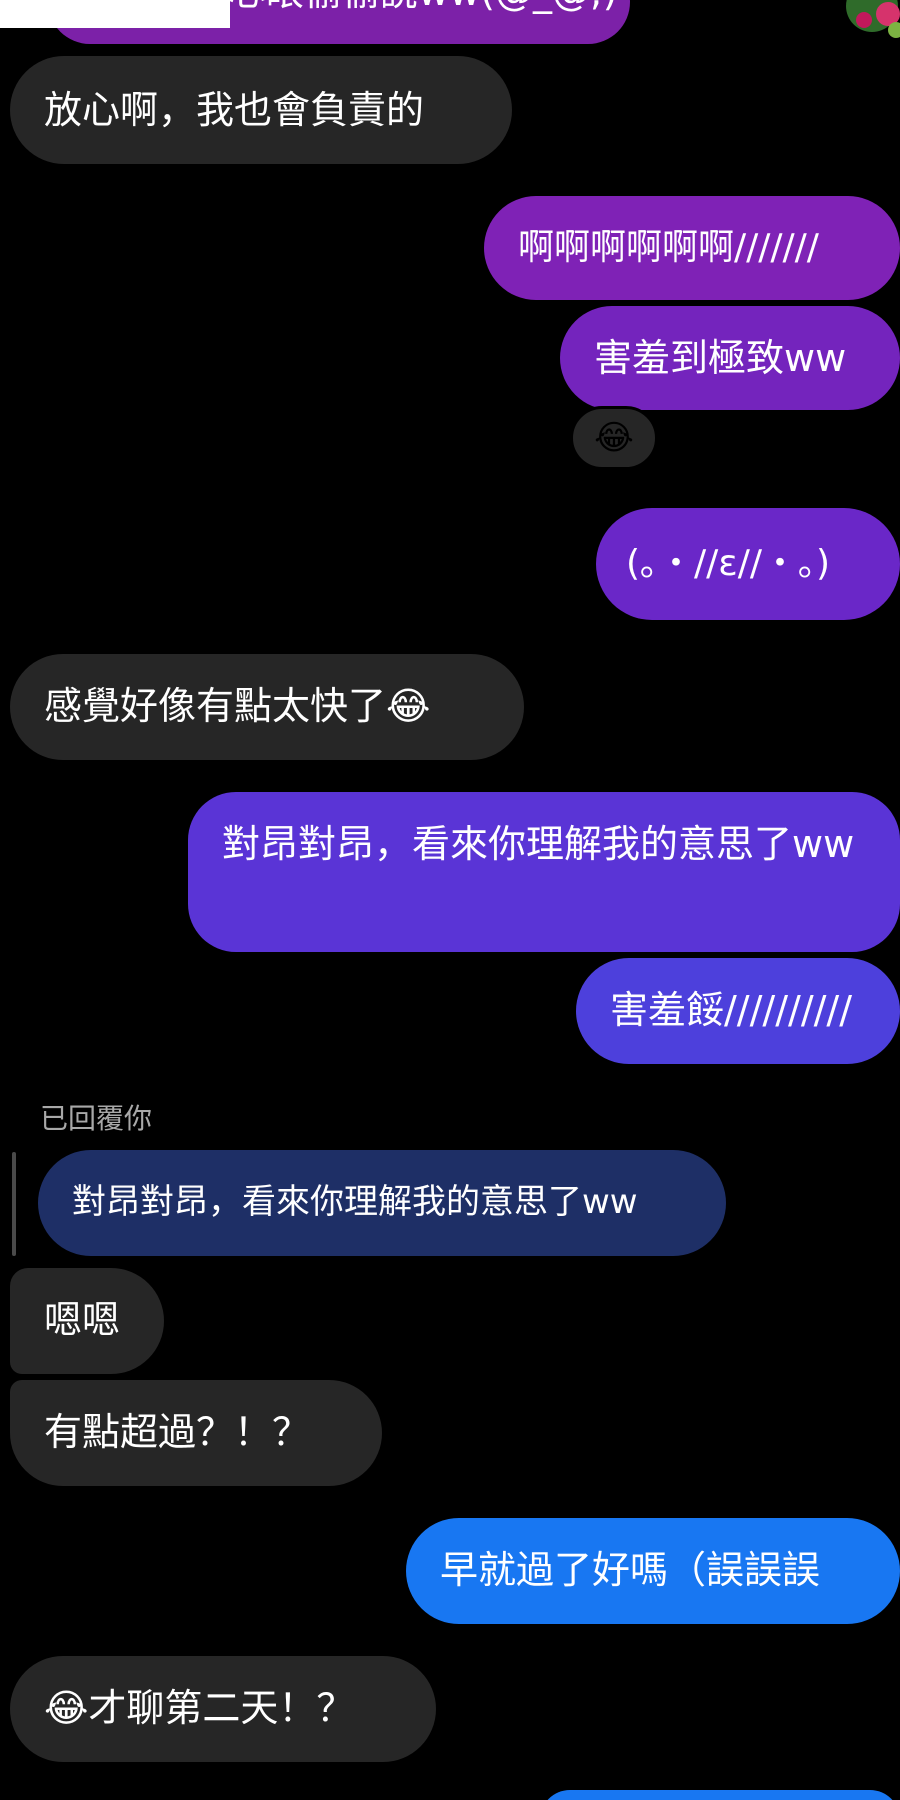  What do you see at coordinates (355, 1202) in the screenshot?
I see `quote-text: 對昂對昂，看來你理解我的意思了ww` at bounding box center [355, 1202].